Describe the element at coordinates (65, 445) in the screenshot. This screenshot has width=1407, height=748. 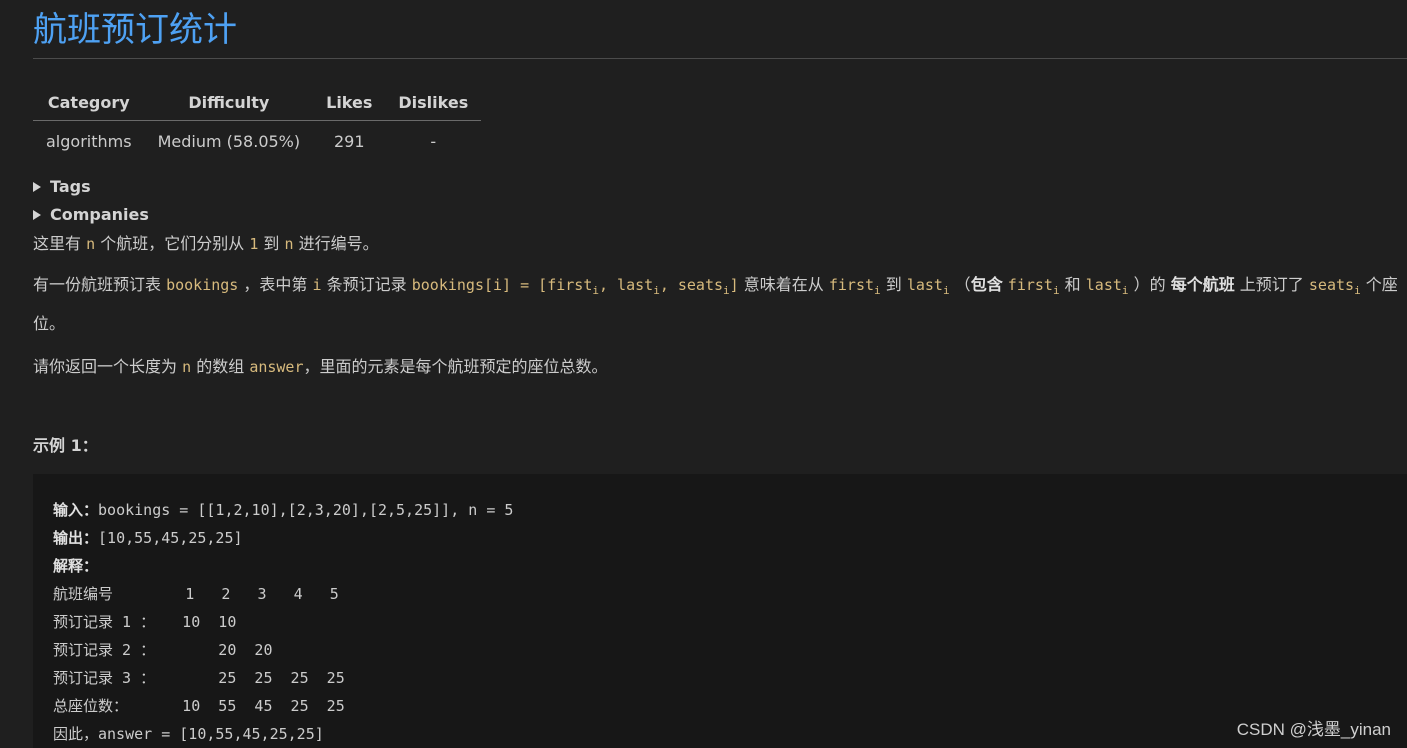
I see `example-heading: 示例 1：` at that location.